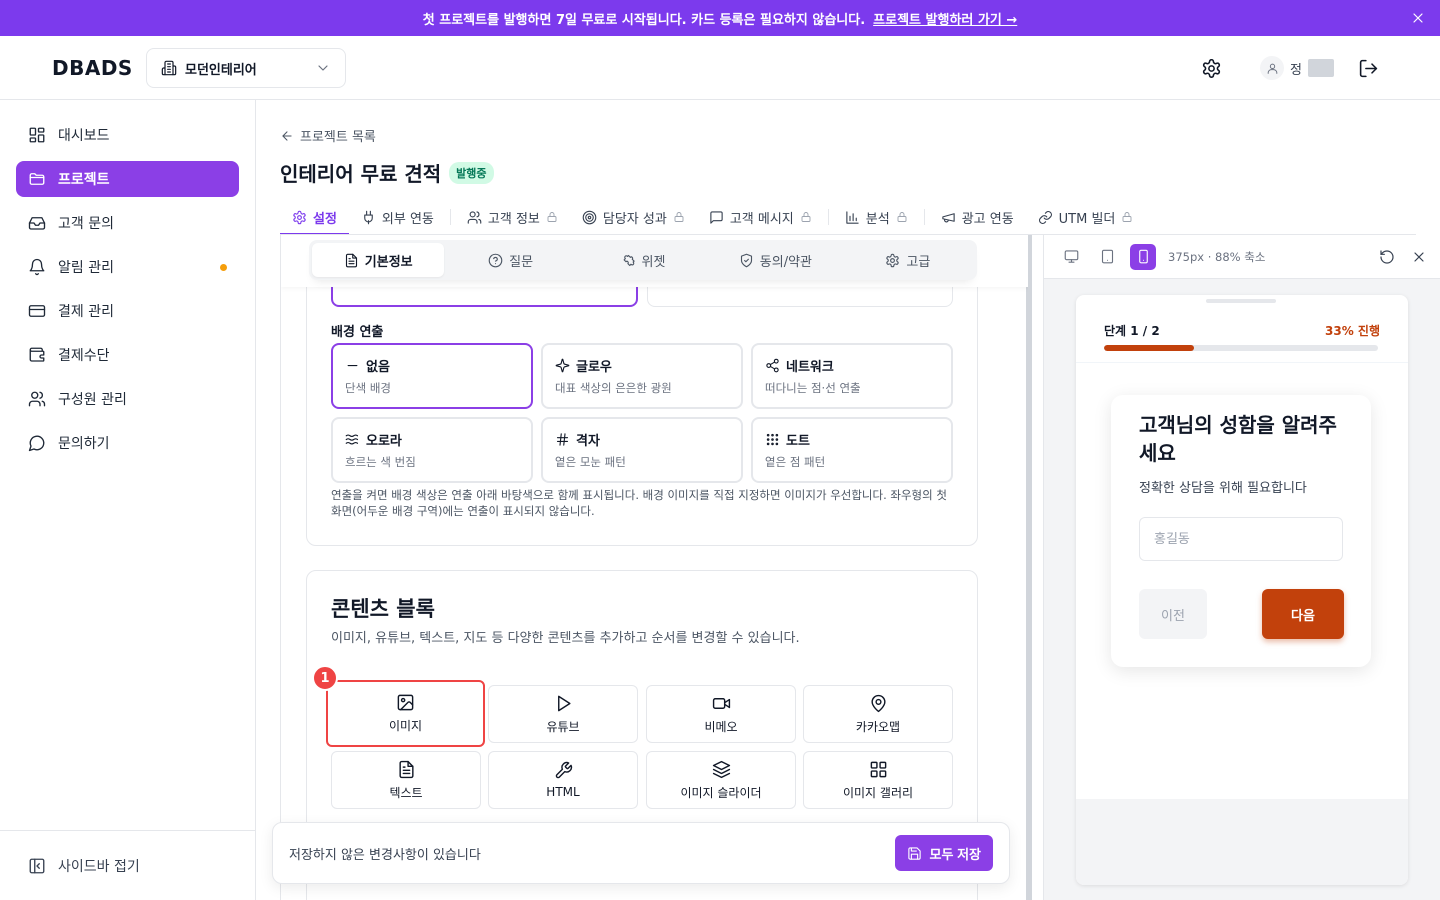 This screenshot has height=900, width=1440. What do you see at coordinates (86, 312) in the screenshot?
I see `sidebar-item-label: 결제 관리` at bounding box center [86, 312].